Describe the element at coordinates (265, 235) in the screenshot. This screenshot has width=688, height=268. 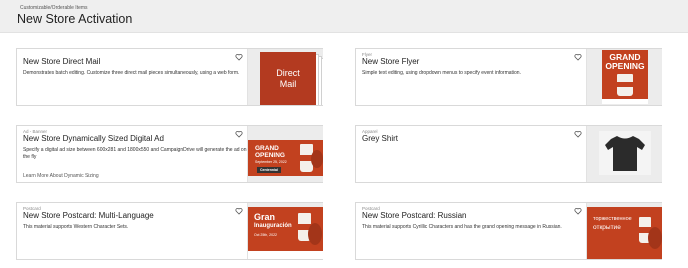
I see `thumb-text-line: Oct 25th, 2022` at that location.